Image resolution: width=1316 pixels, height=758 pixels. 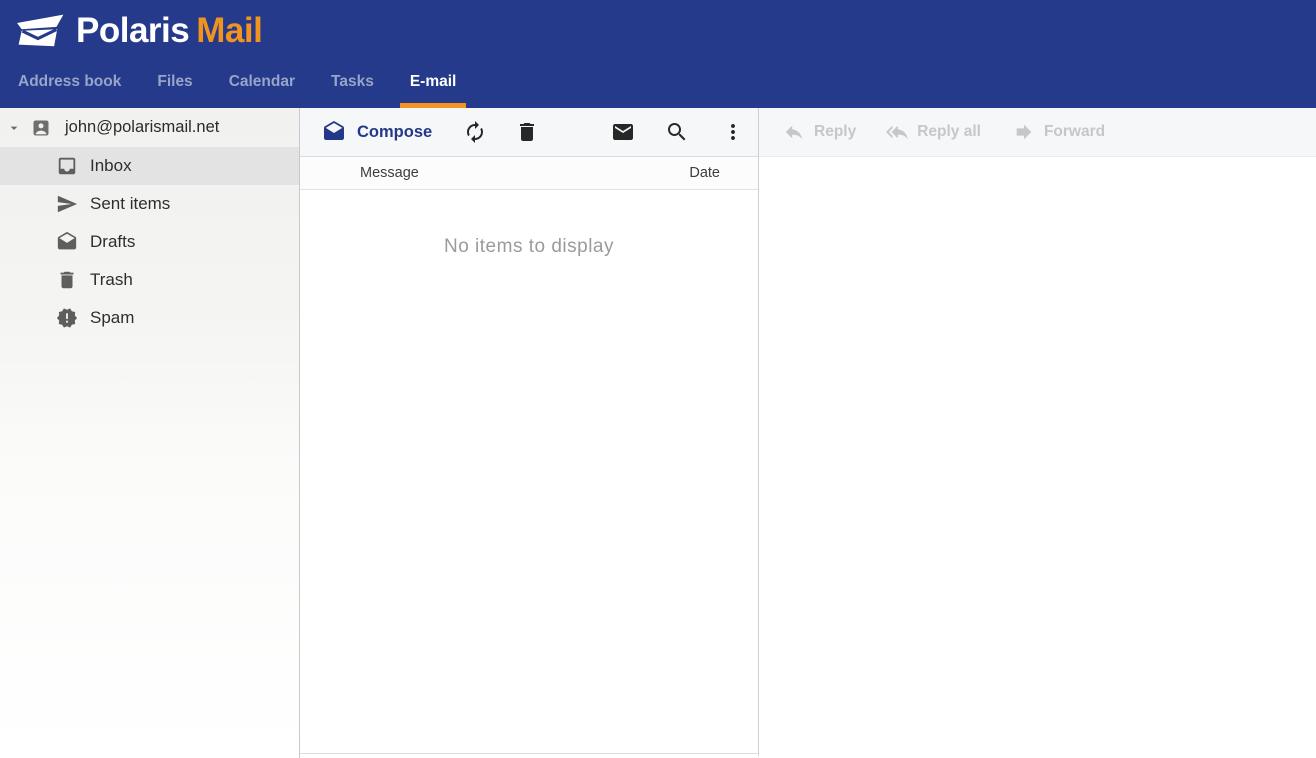 I want to click on polaris-envelope-logo-icon, so click(x=40, y=30).